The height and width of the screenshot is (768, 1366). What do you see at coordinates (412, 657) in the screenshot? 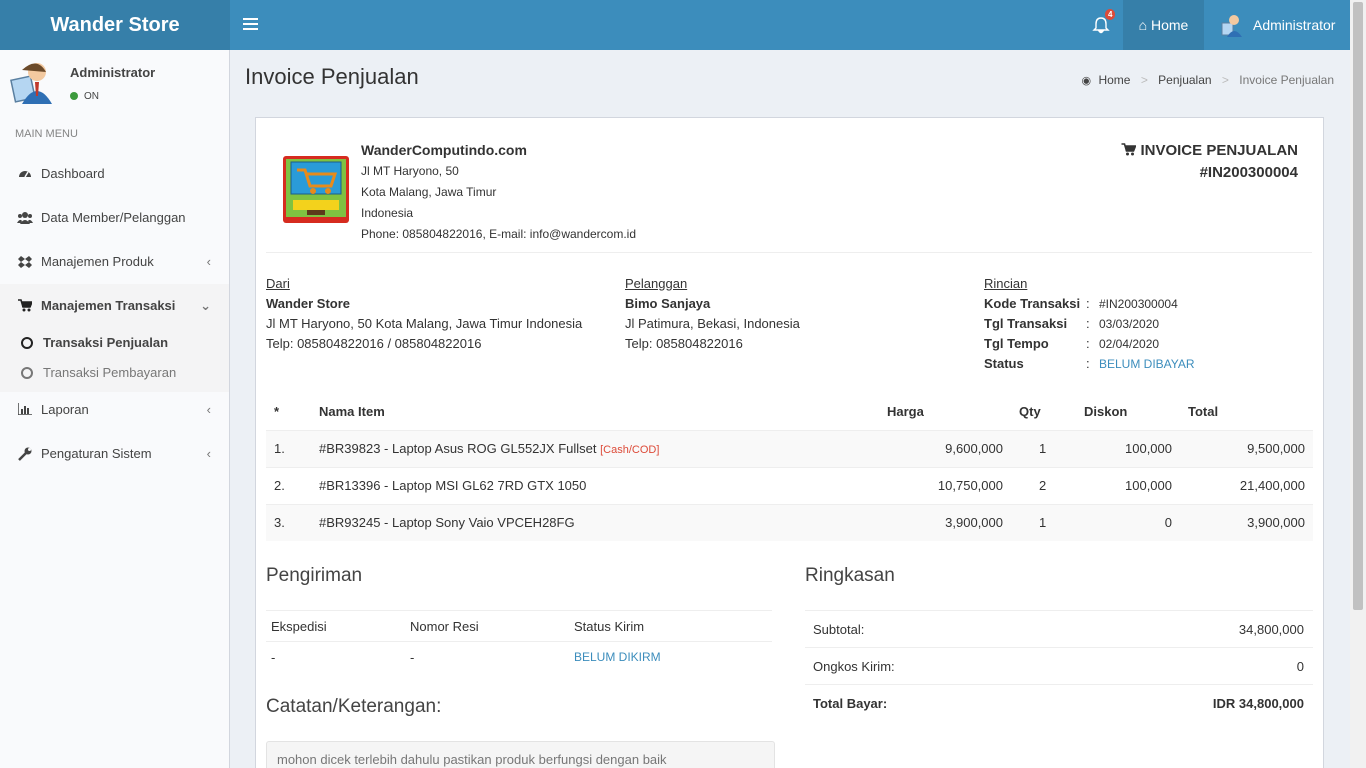
I see `shipping-receipt-value: -` at bounding box center [412, 657].